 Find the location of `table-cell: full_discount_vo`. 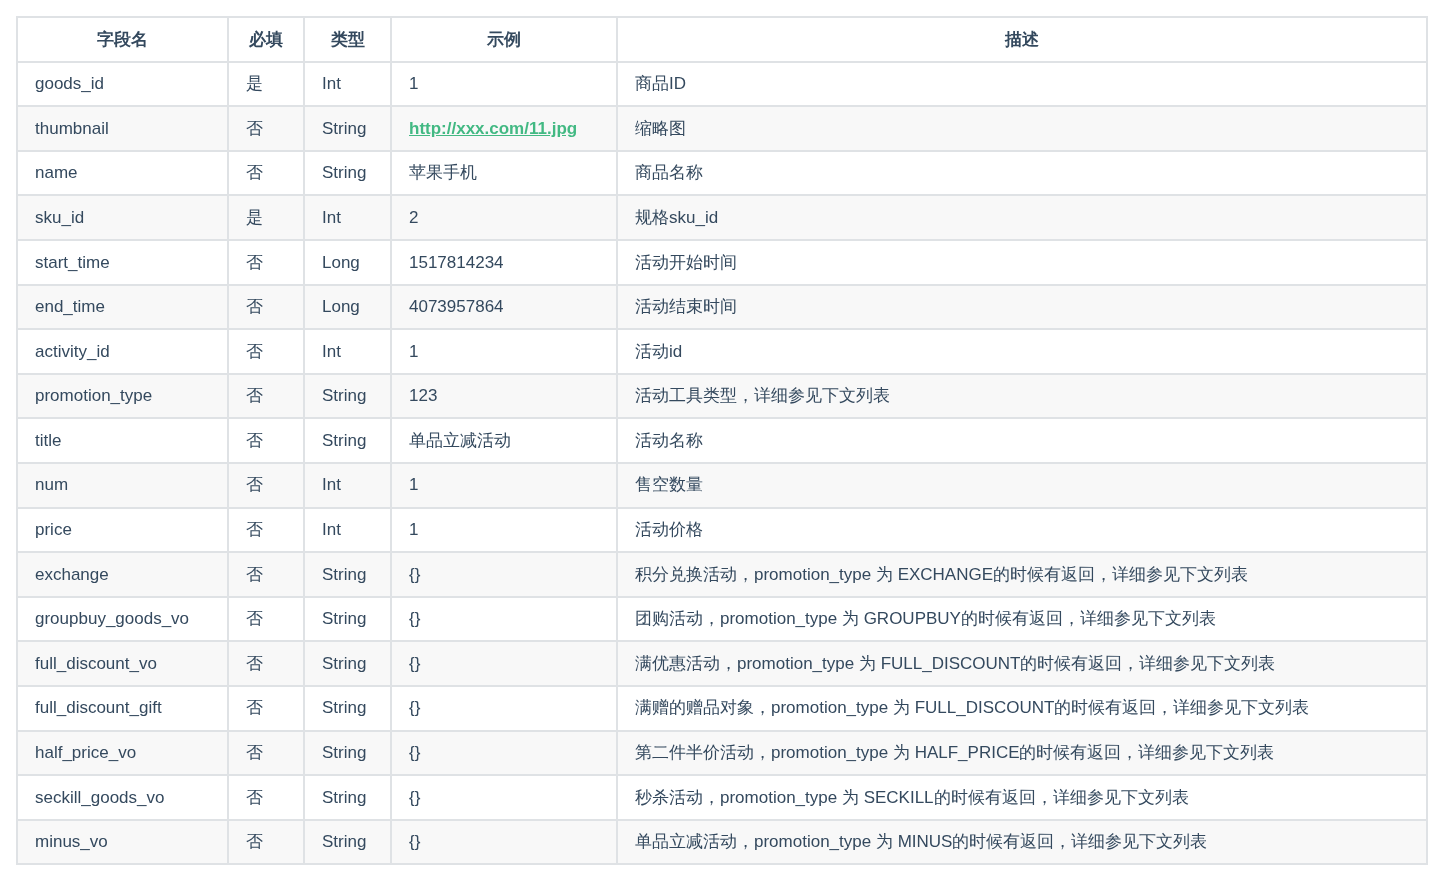

table-cell: full_discount_vo is located at coordinates (122, 663).